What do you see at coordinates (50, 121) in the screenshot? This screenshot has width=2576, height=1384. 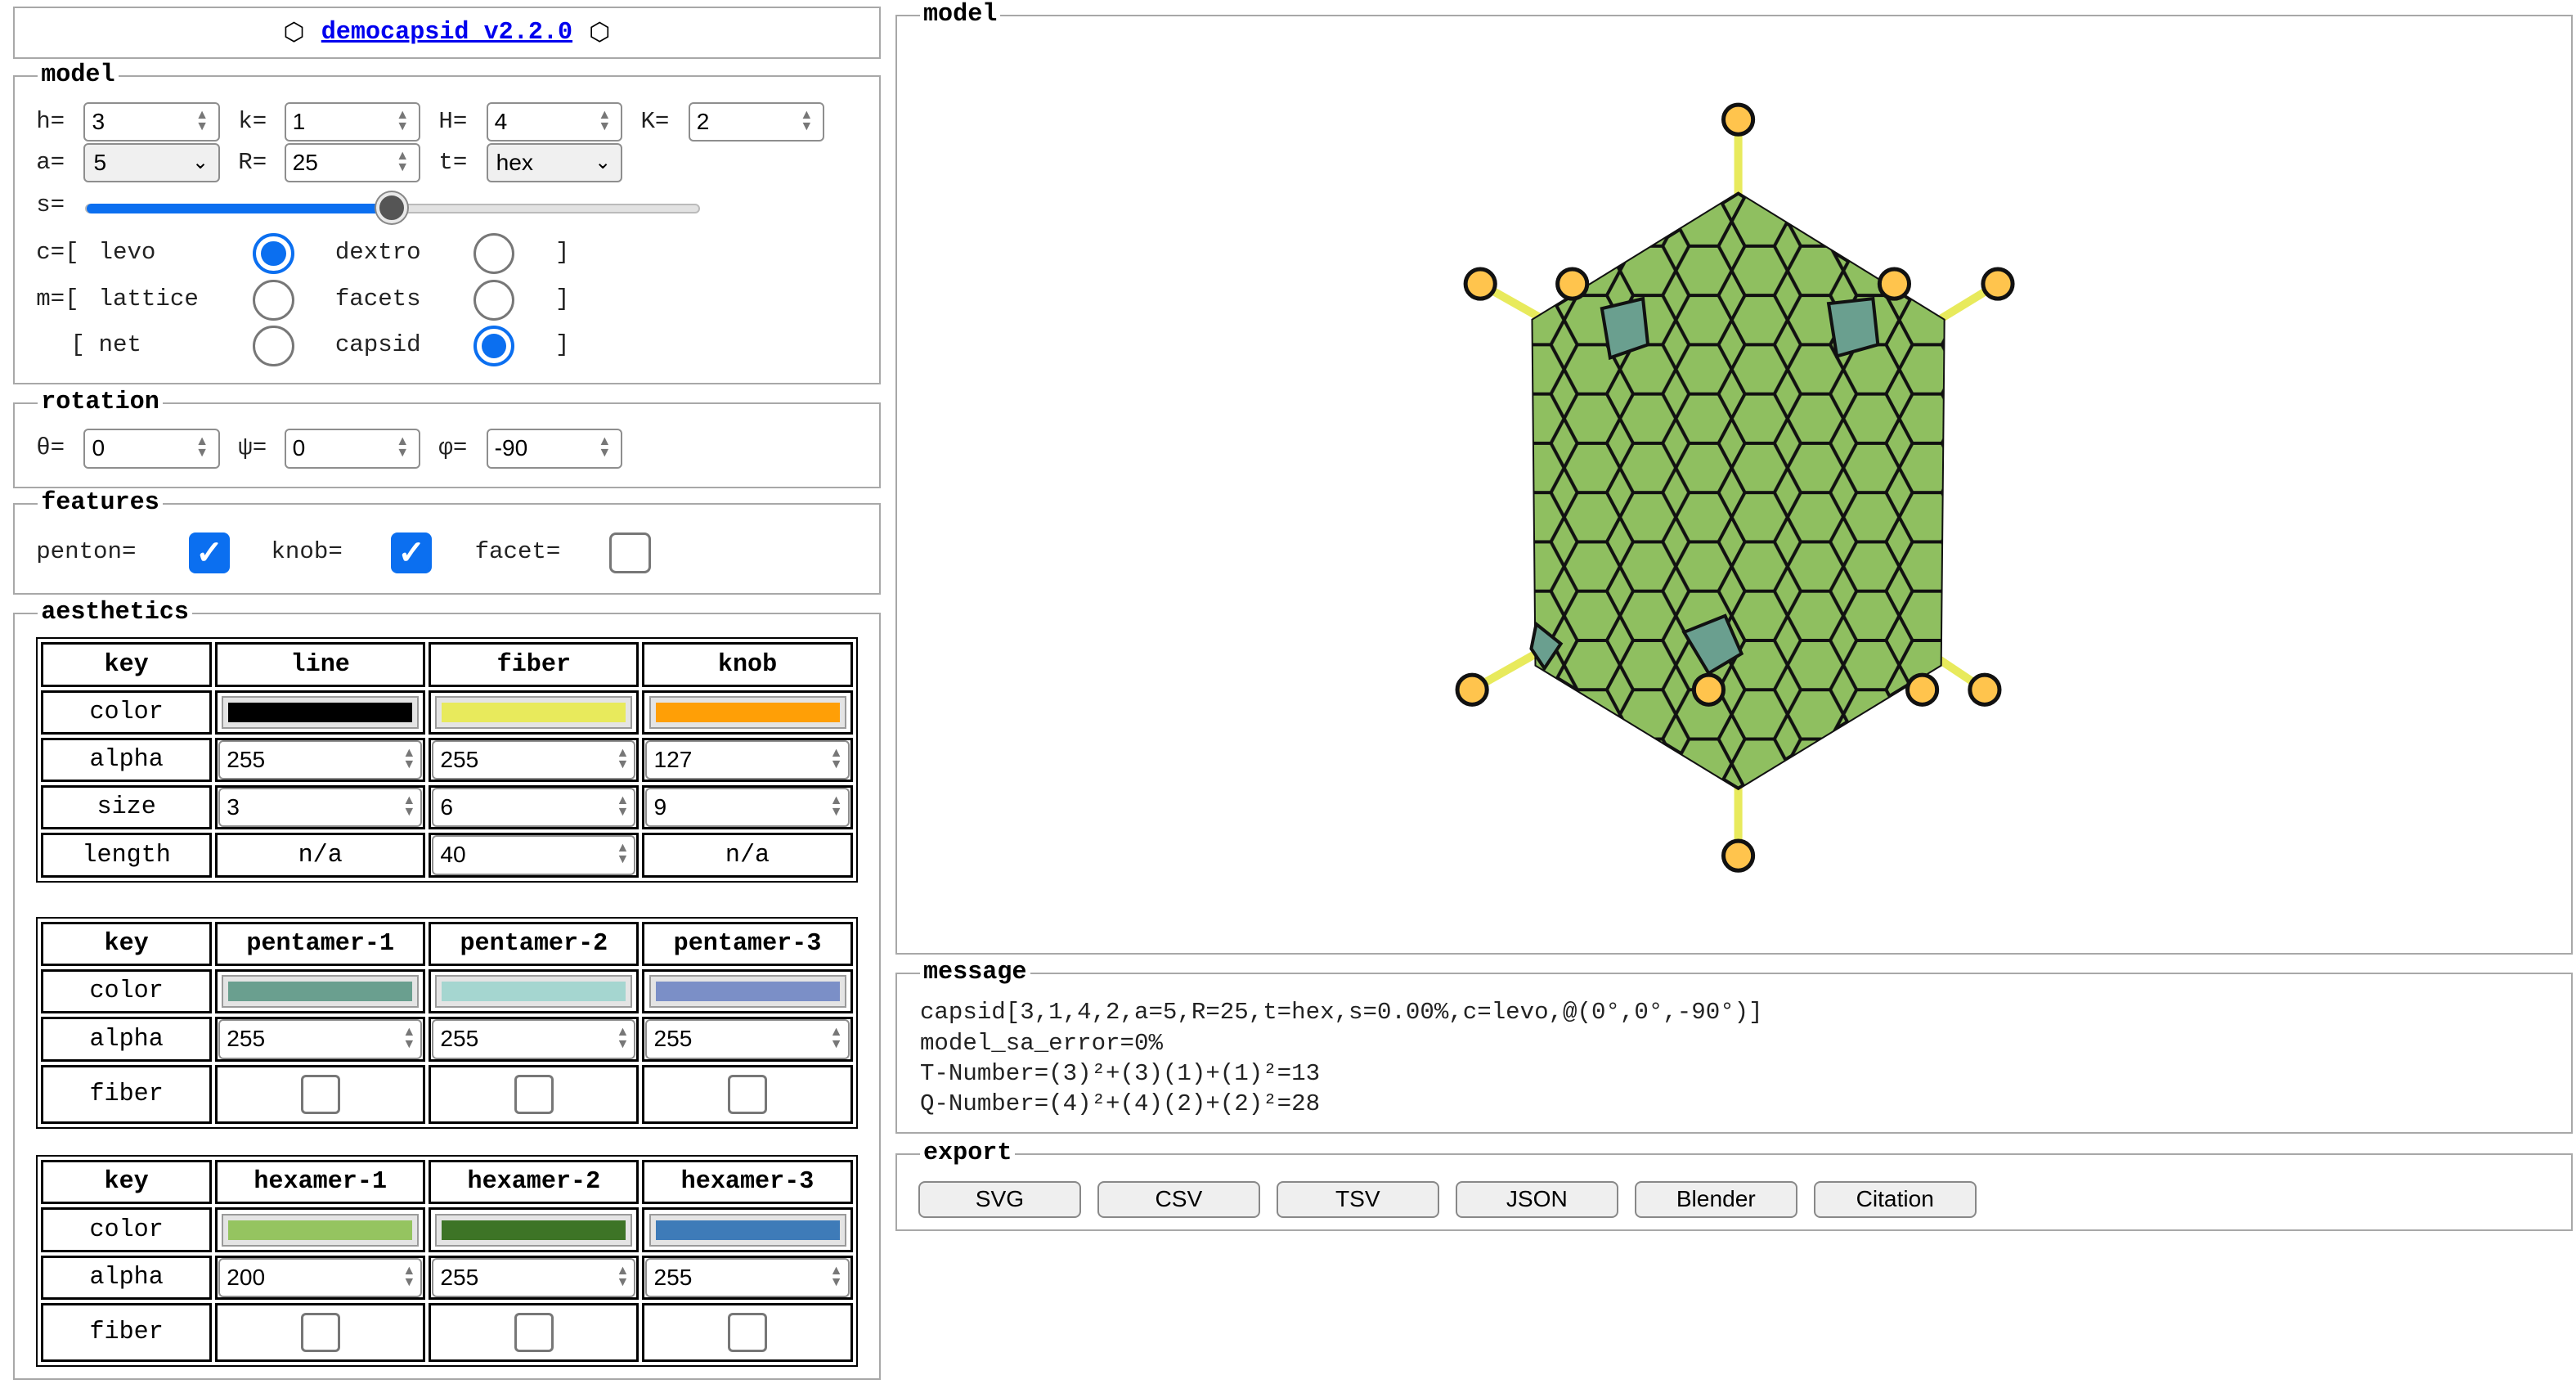 I see `h-label: h=` at bounding box center [50, 121].